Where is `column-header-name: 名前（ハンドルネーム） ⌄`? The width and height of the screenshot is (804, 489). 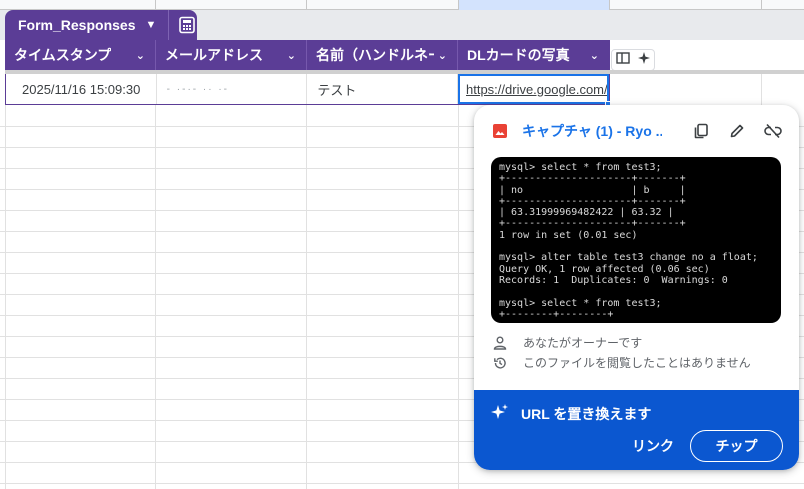 column-header-name: 名前（ハンドルネーム） ⌄ is located at coordinates (382, 55).